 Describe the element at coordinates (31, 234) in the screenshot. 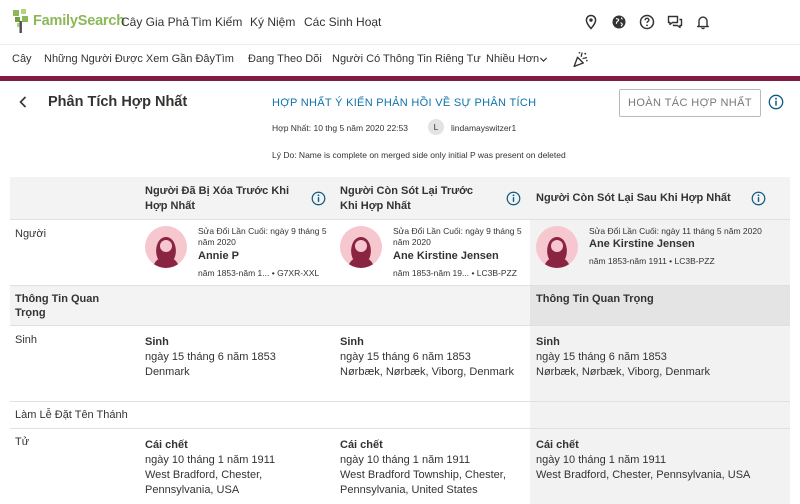

I see `row-label-person: Người` at that location.